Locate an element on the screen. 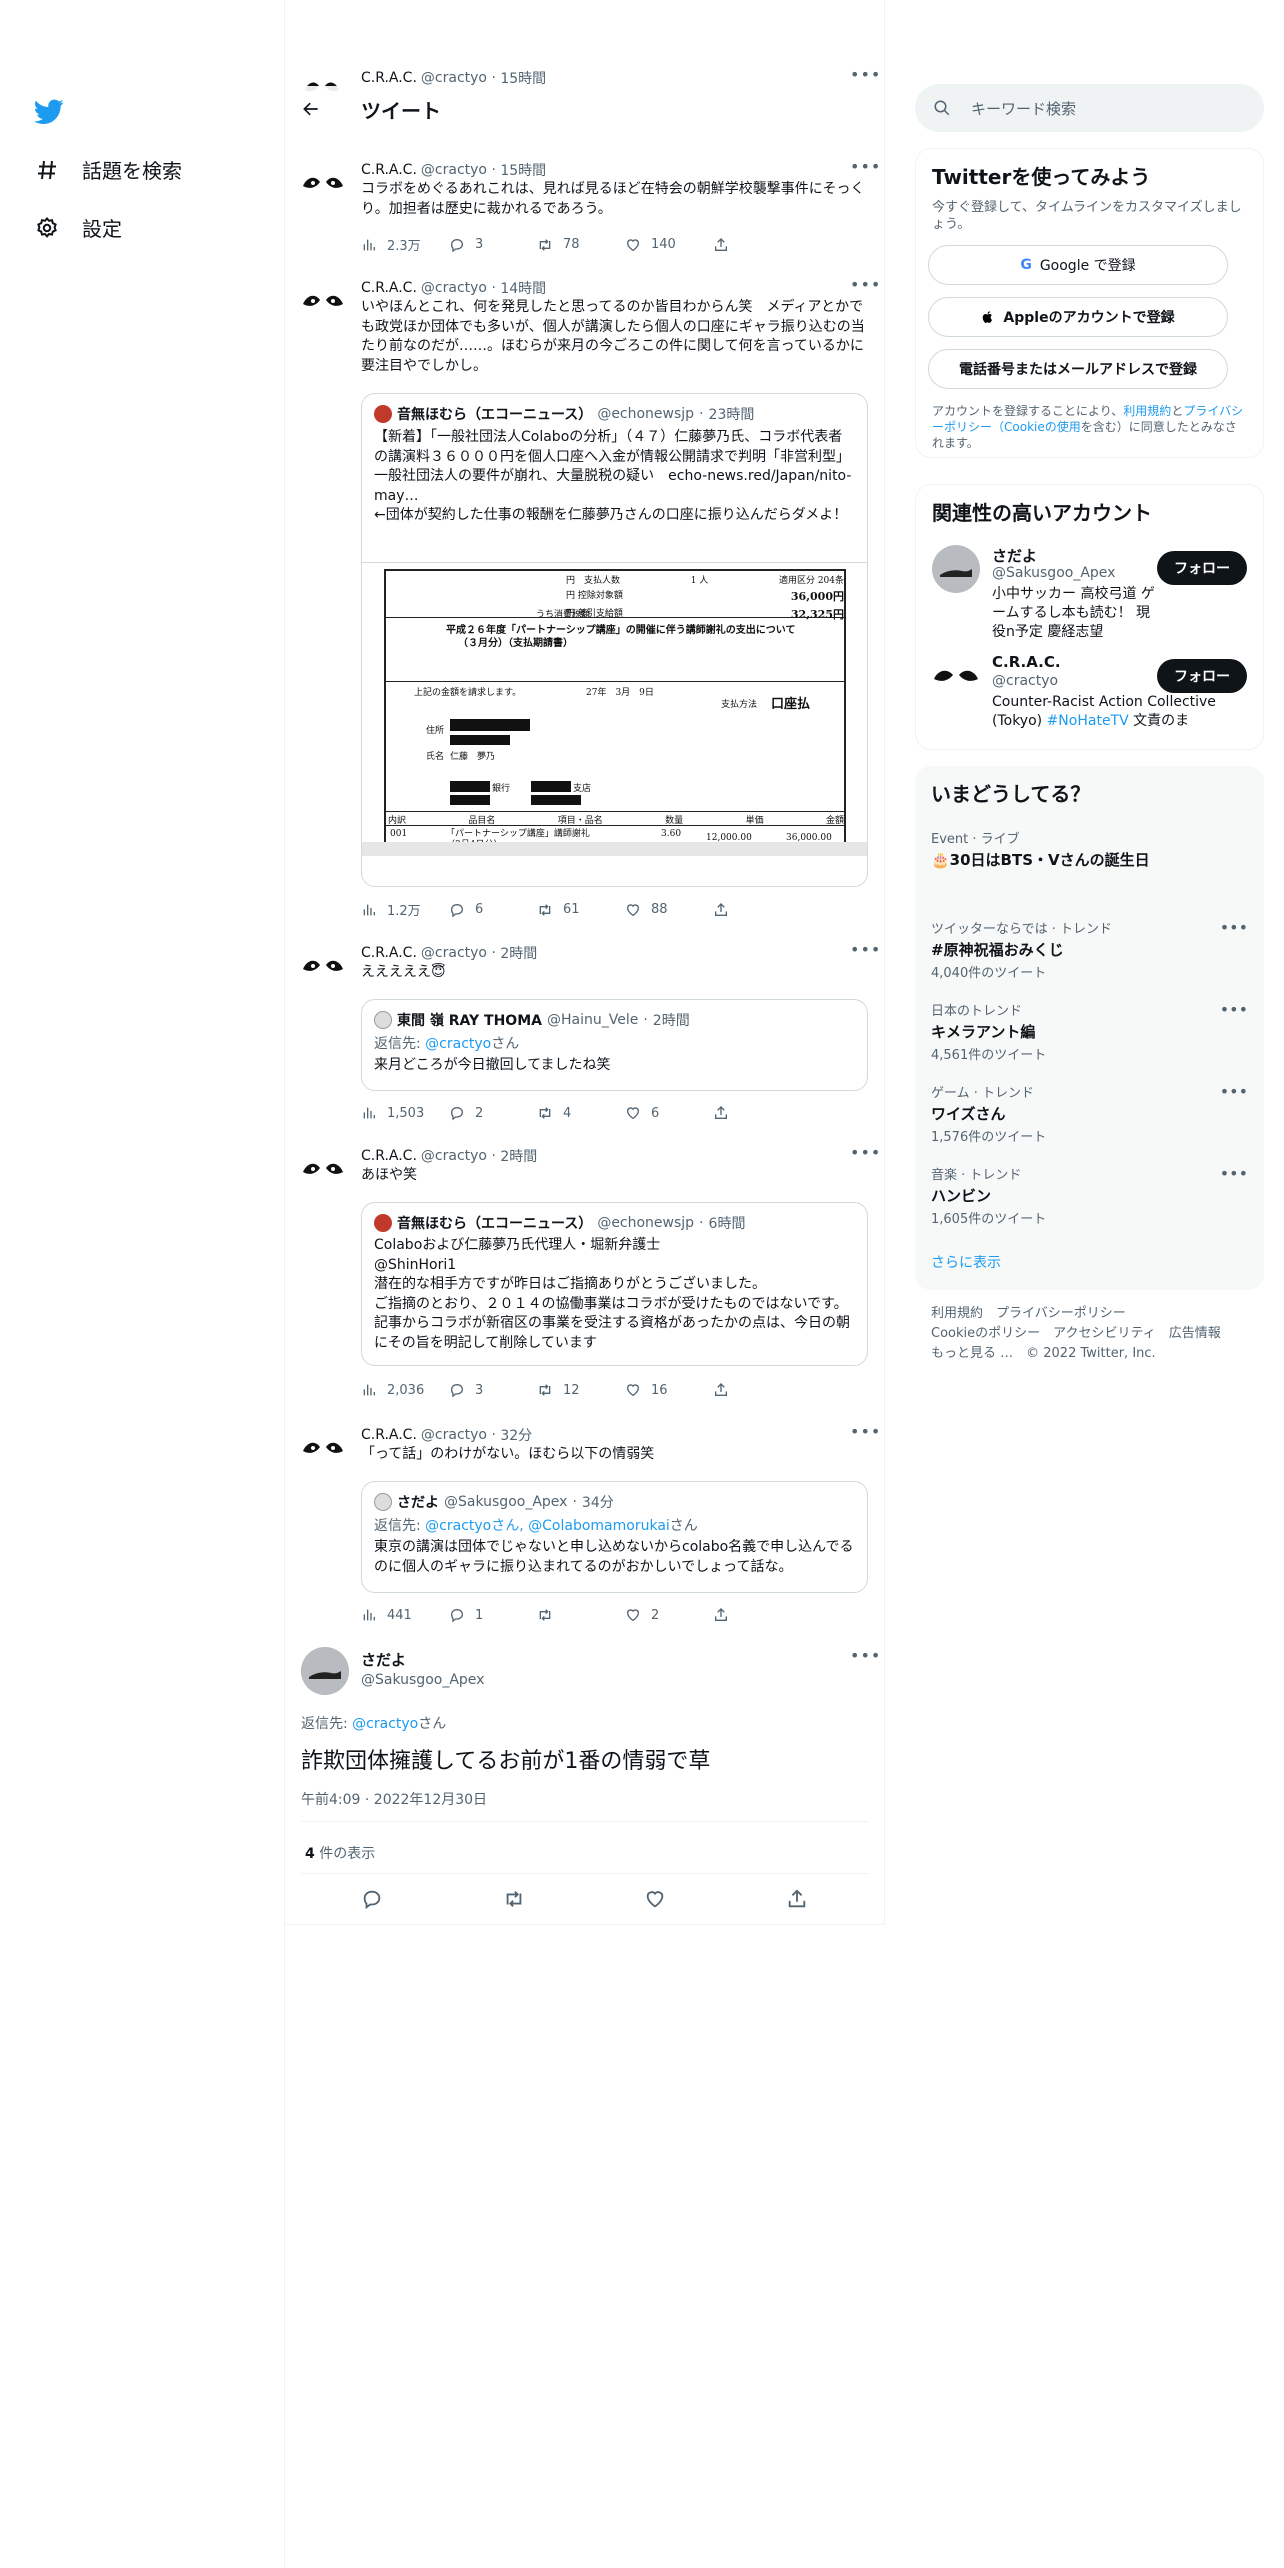 This screenshot has height=2568, width=1284. share-icon is located at coordinates (797, 1899).